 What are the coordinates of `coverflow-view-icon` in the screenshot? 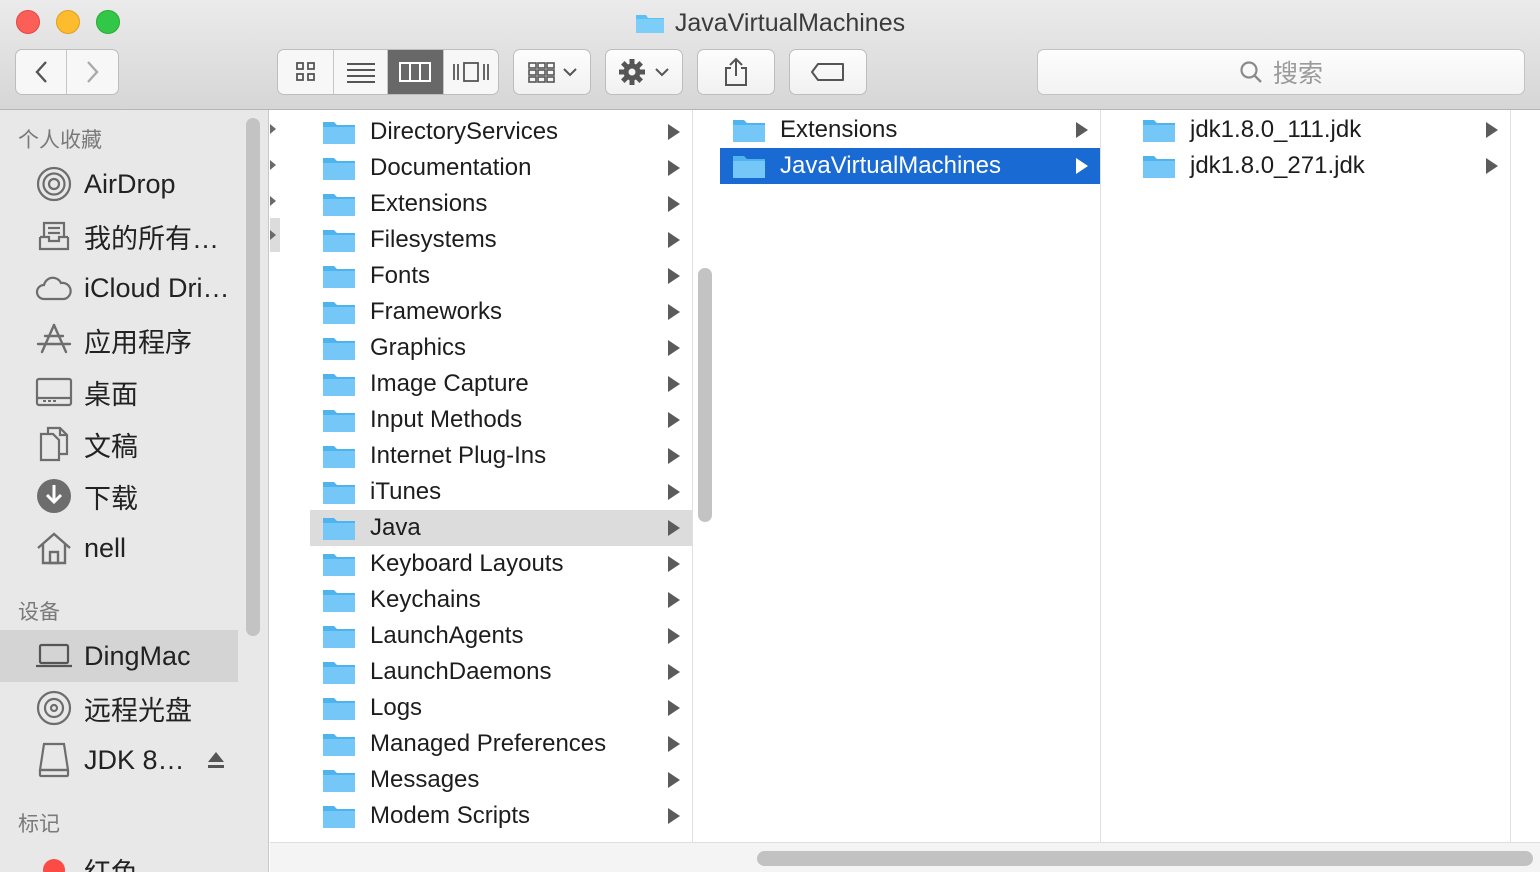 It's located at (470, 72).